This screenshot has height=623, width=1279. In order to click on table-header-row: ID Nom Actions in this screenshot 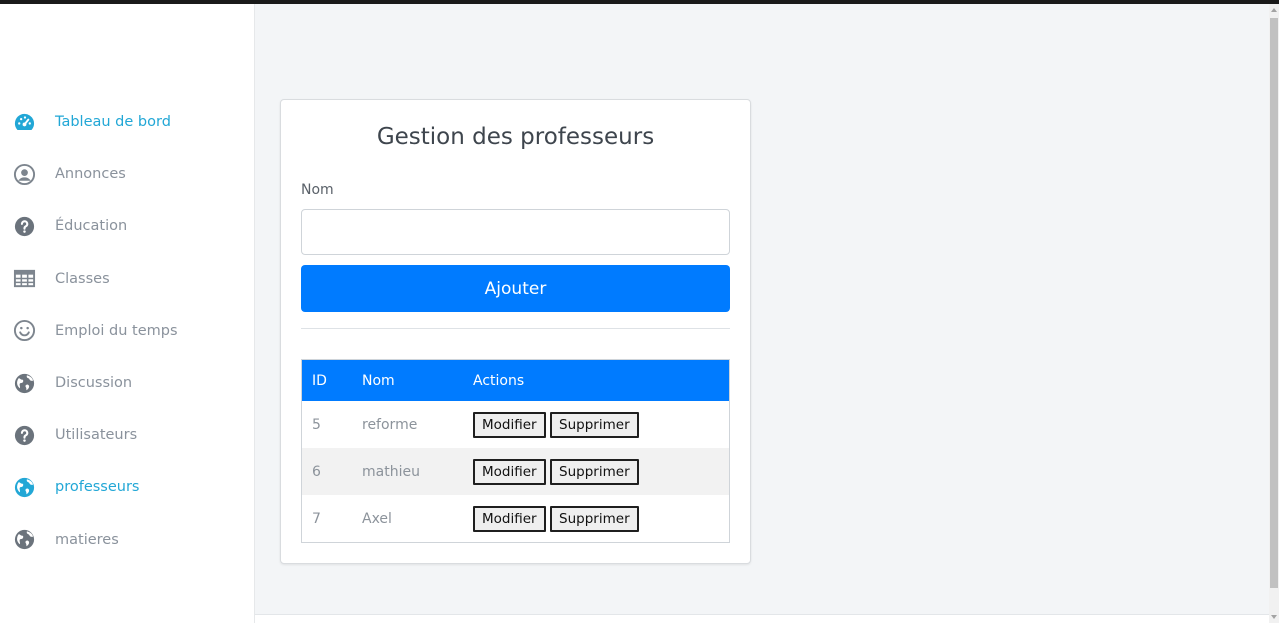, I will do `click(515, 380)`.